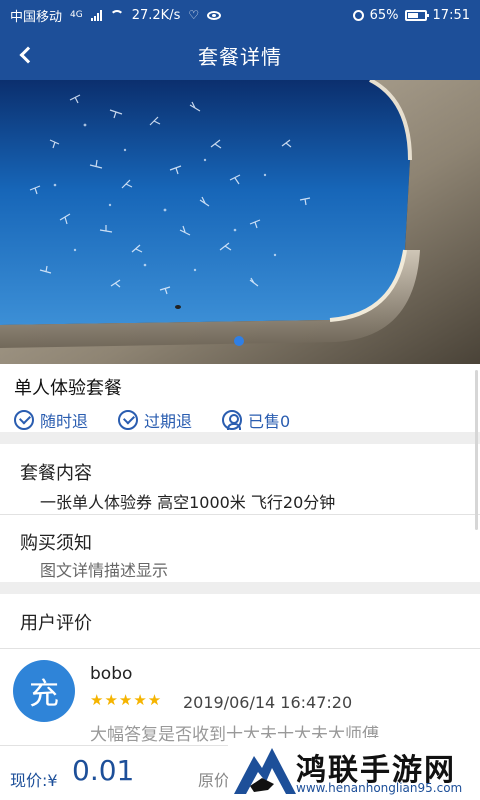 The height and width of the screenshot is (800, 480). Describe the element at coordinates (68, 388) in the screenshot. I see `package-title: 单人体验套餐` at that location.